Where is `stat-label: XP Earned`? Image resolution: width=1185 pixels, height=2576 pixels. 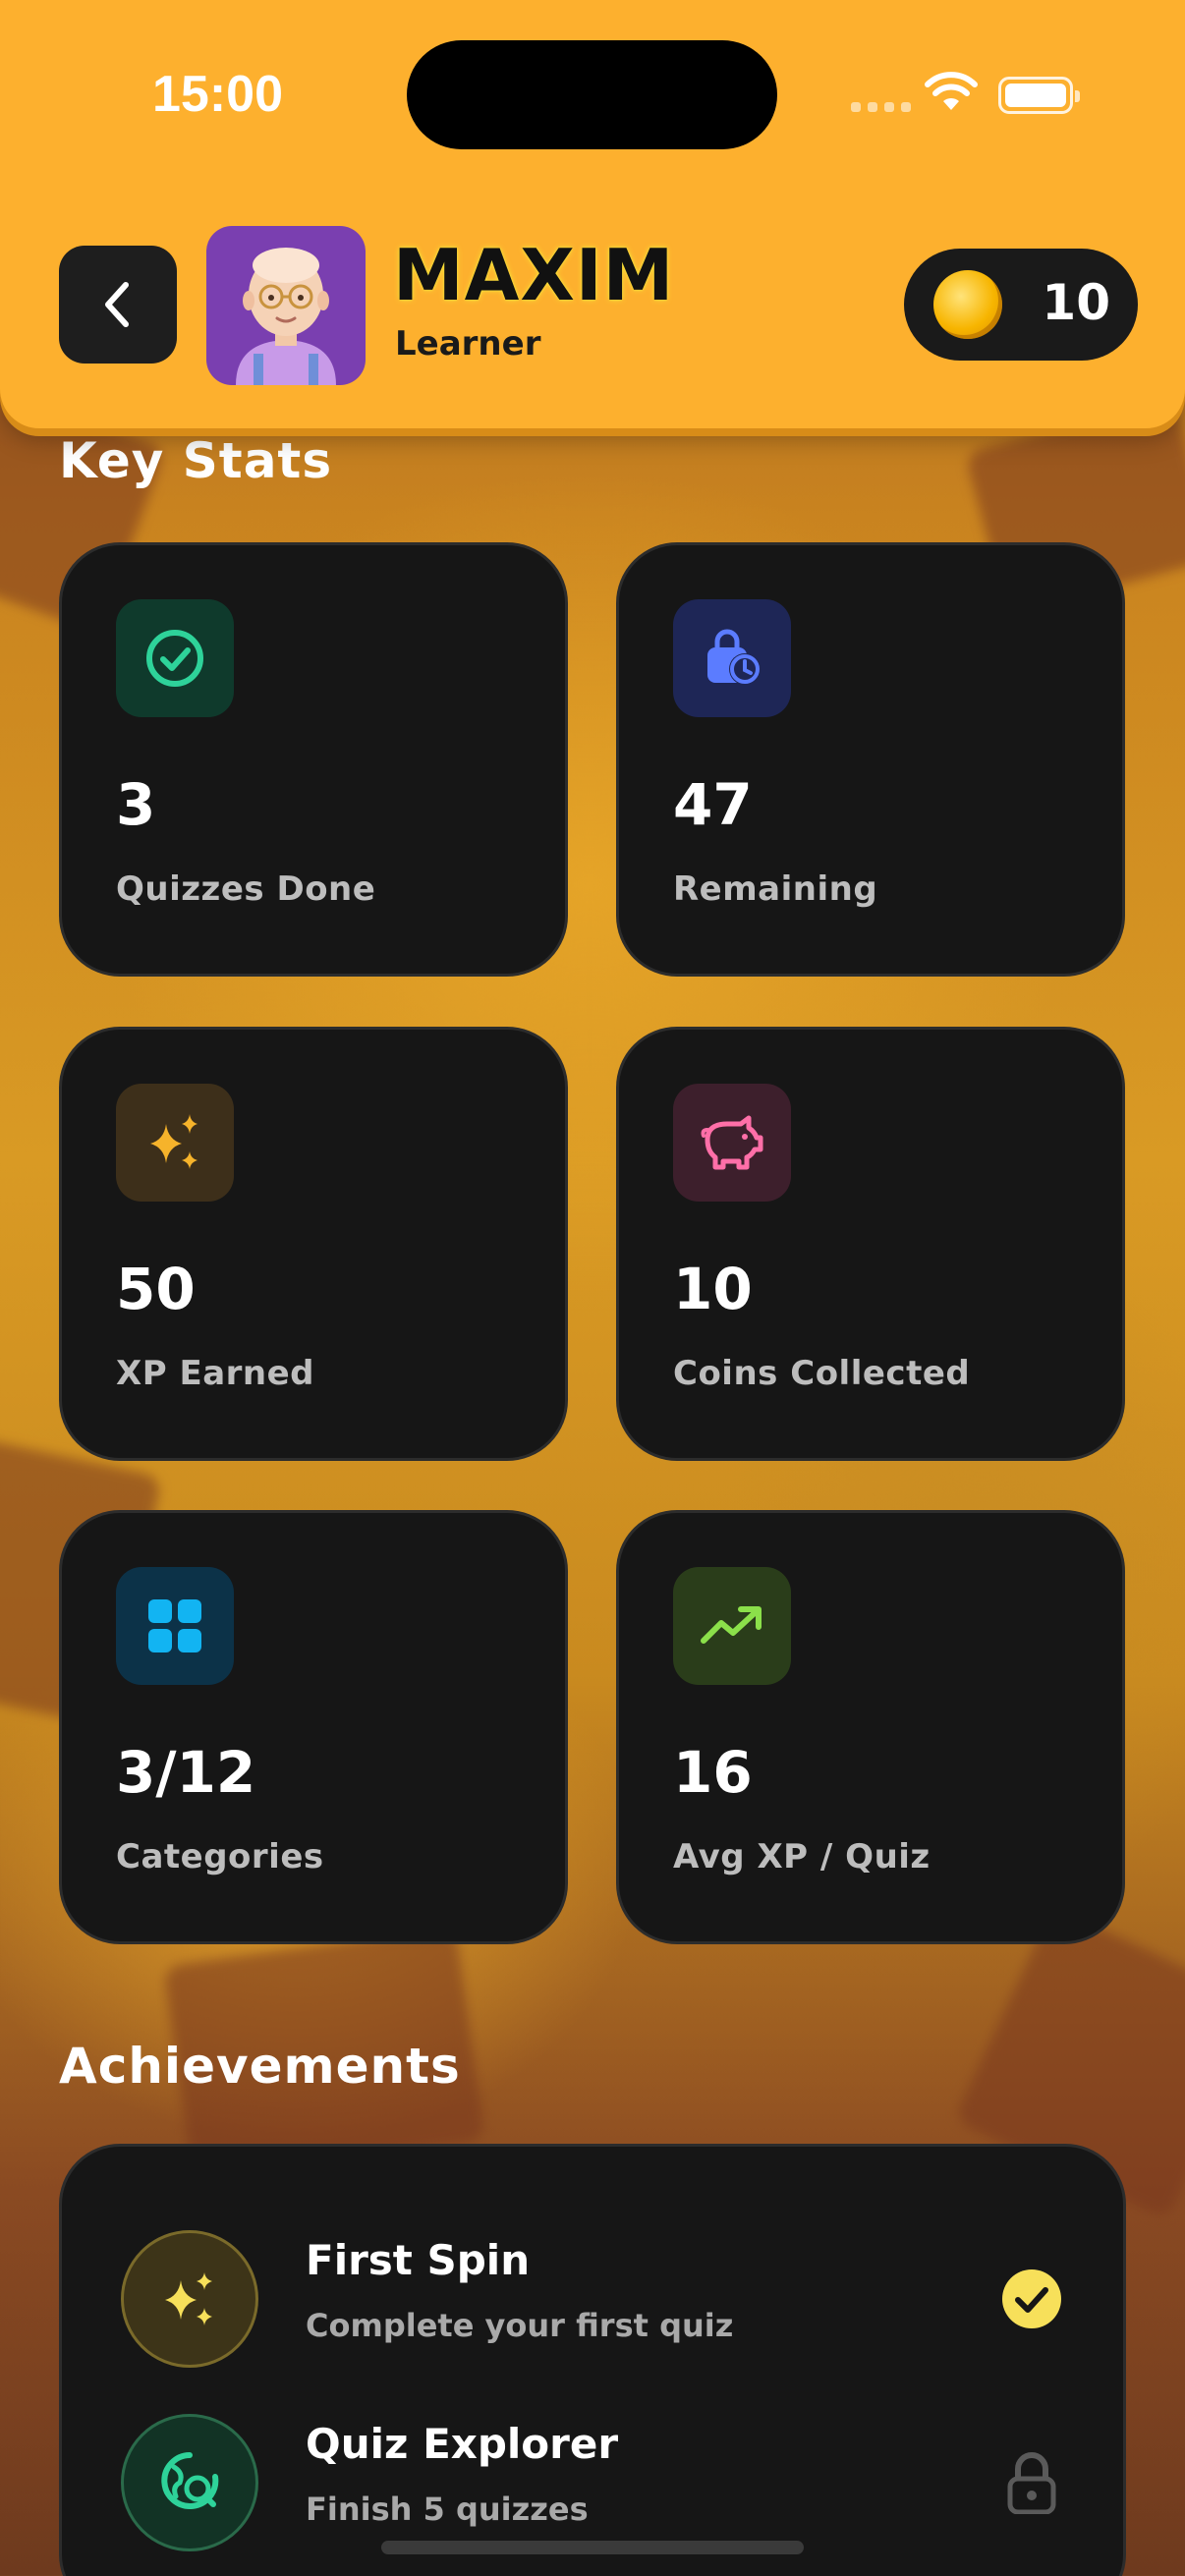 stat-label: XP Earned is located at coordinates (216, 1373).